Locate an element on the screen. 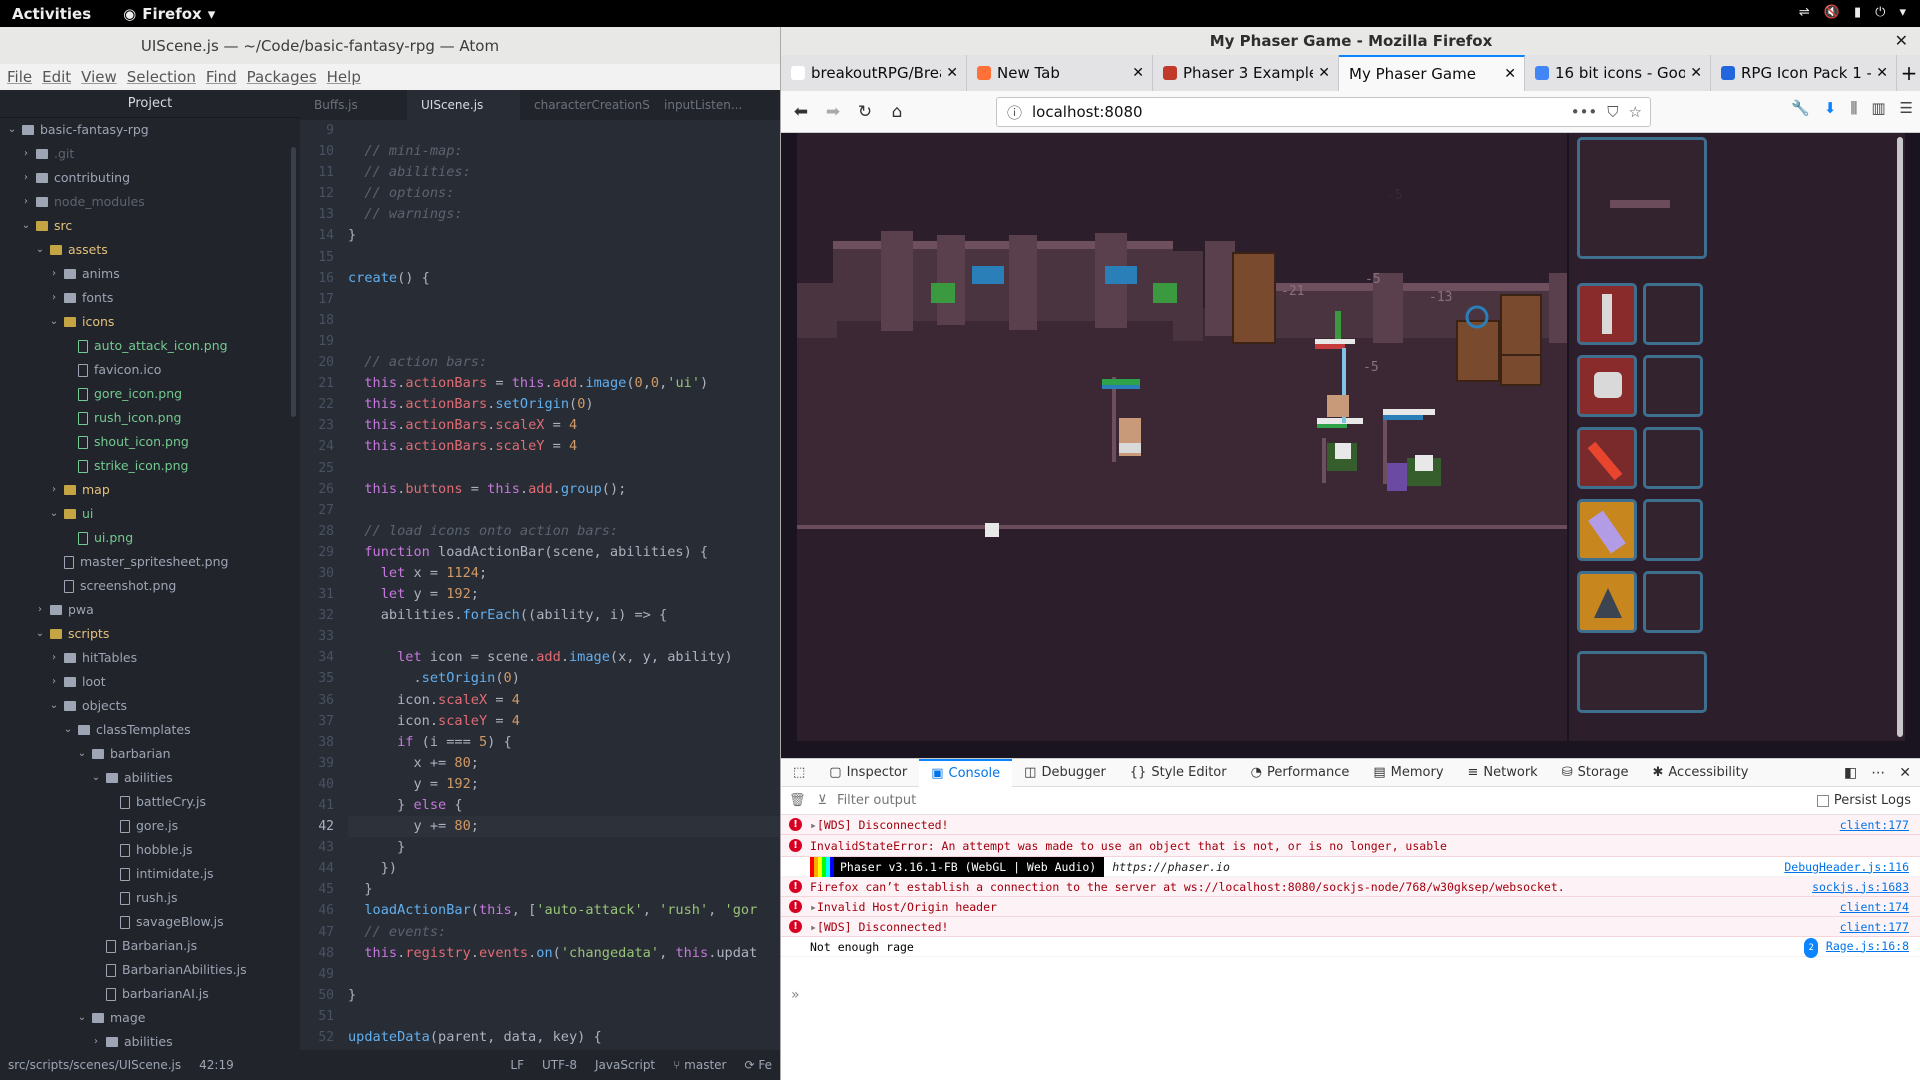  console-source-link: client:174 is located at coordinates (1874, 907).